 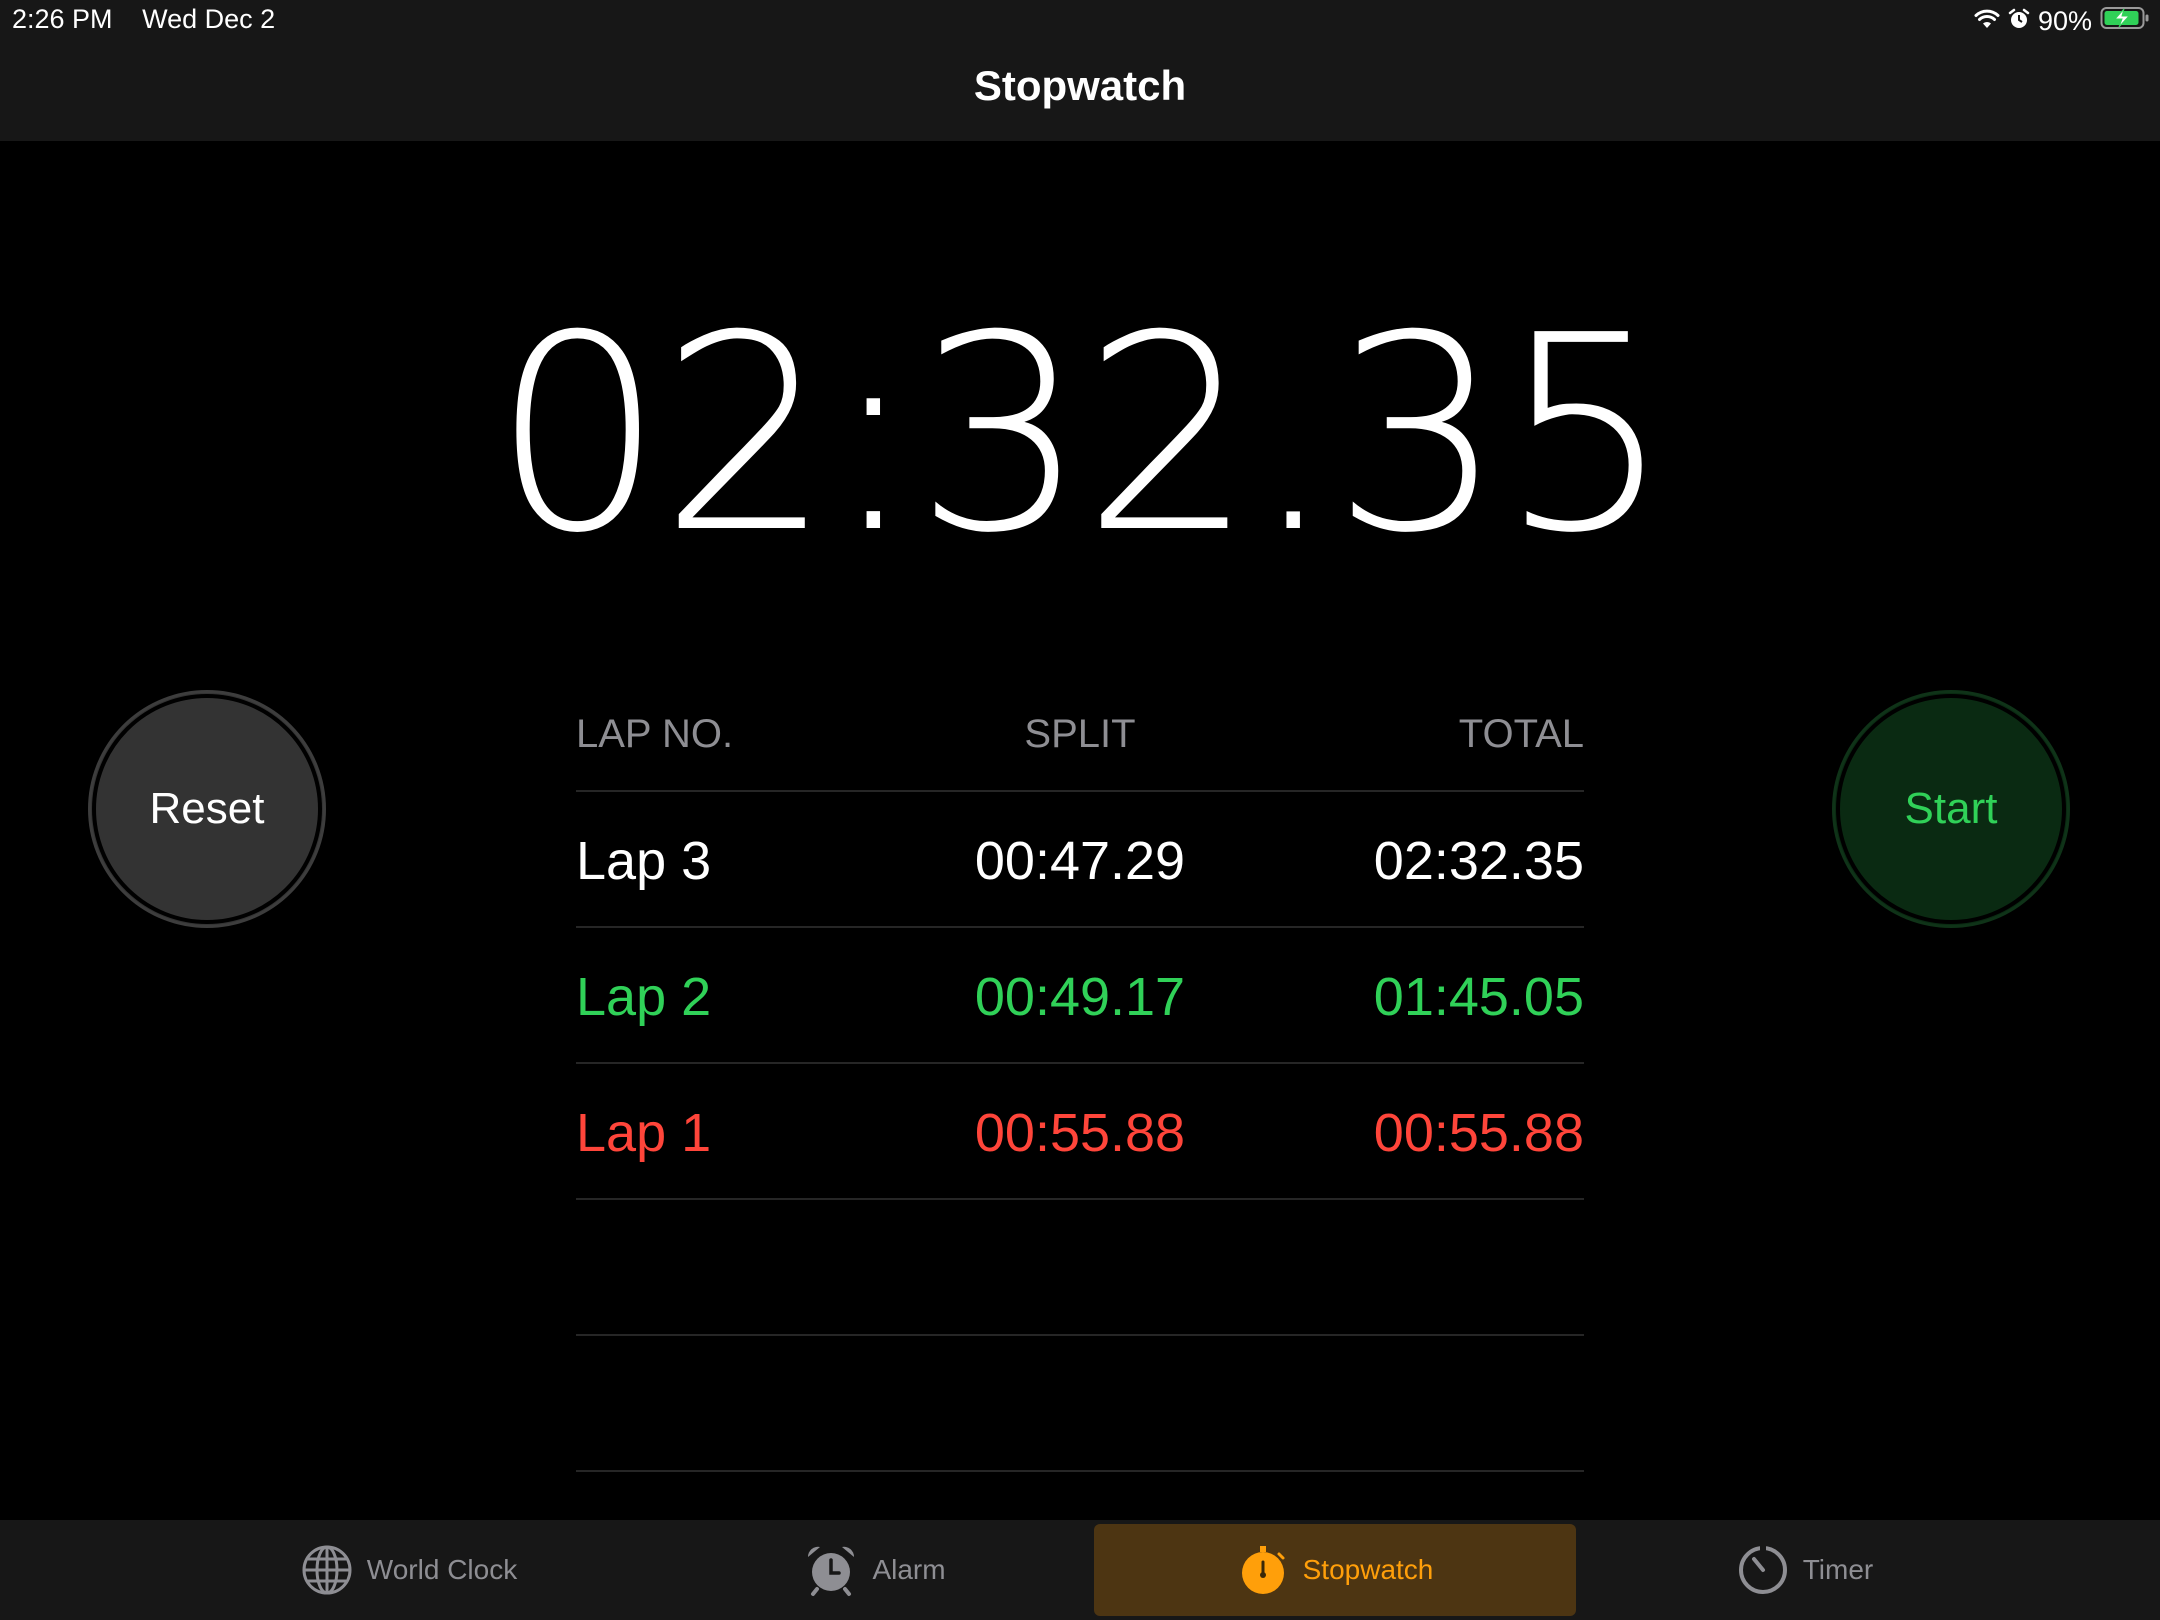 I want to click on header-split: SPLIT, so click(x=1080, y=734).